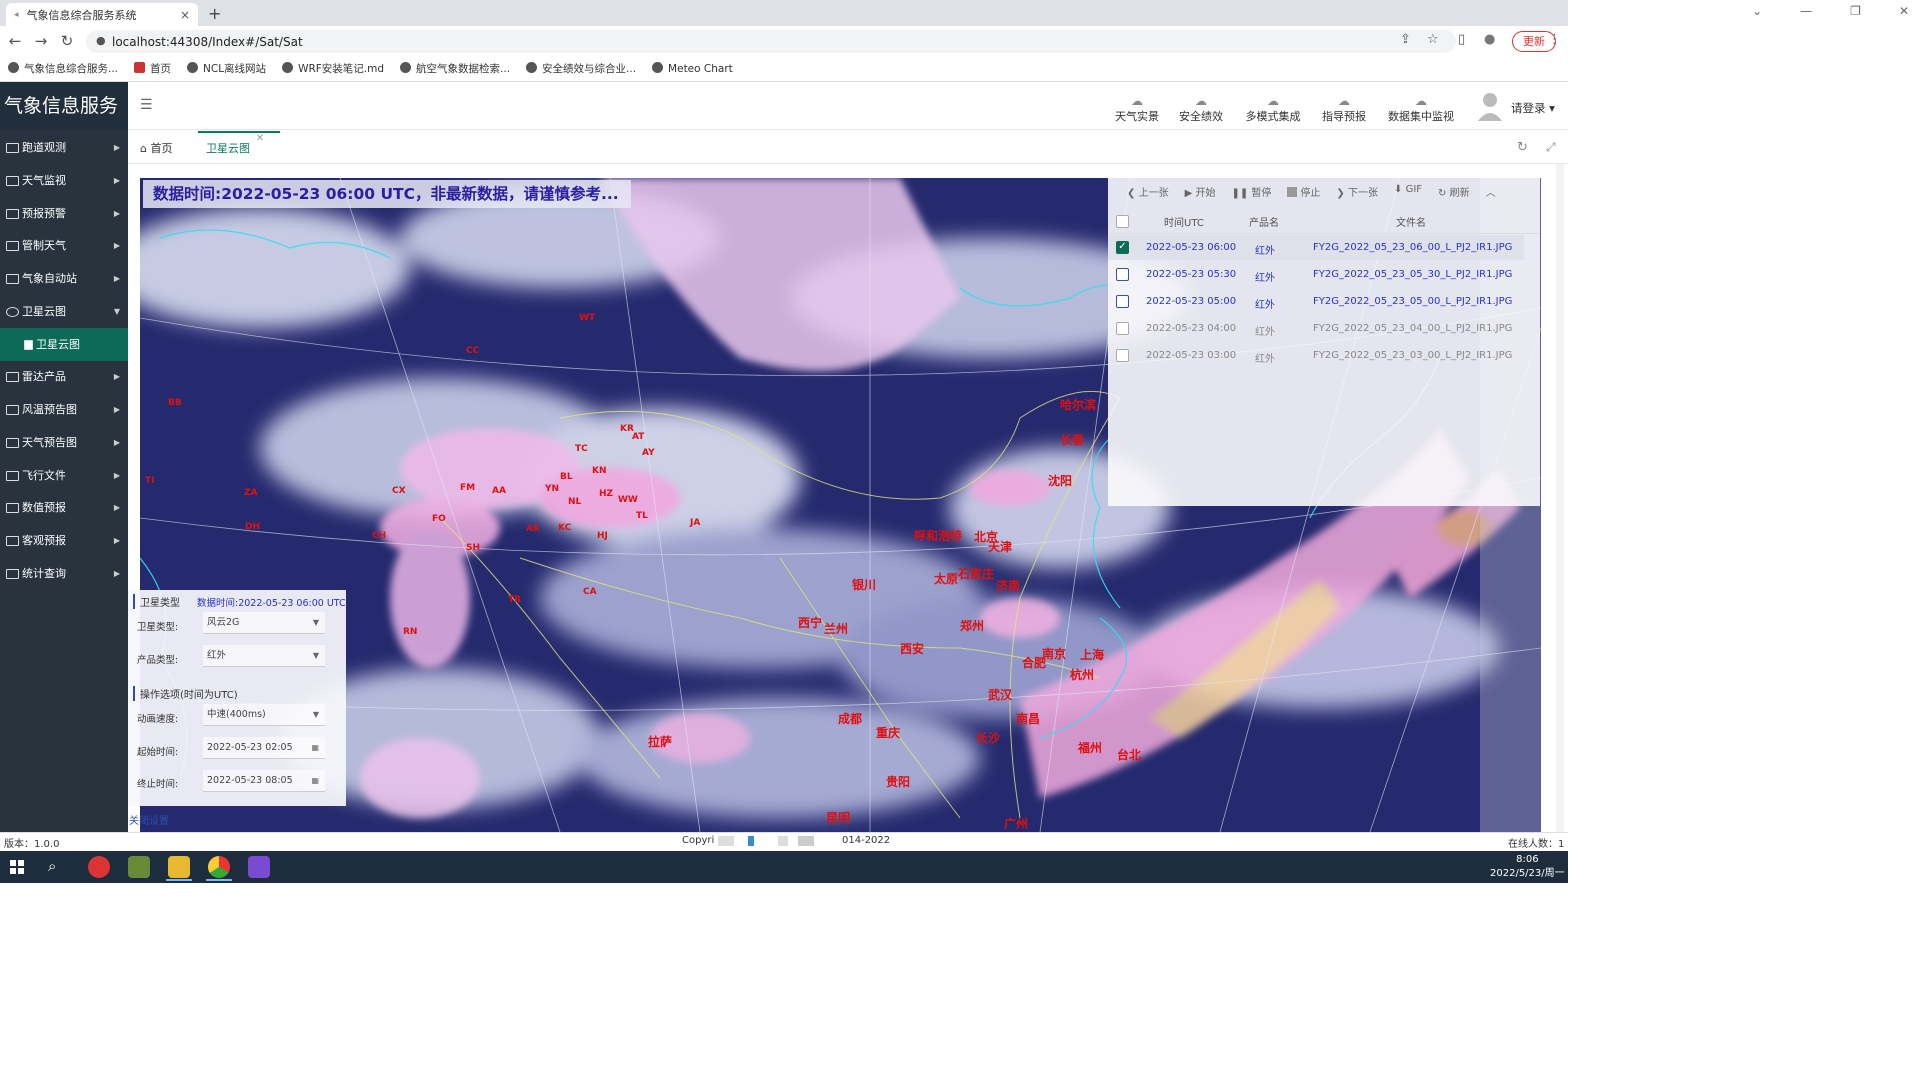 The height and width of the screenshot is (1079, 1917). Describe the element at coordinates (1357, 191) in the screenshot. I see `next-button: ❯ 下一张` at that location.